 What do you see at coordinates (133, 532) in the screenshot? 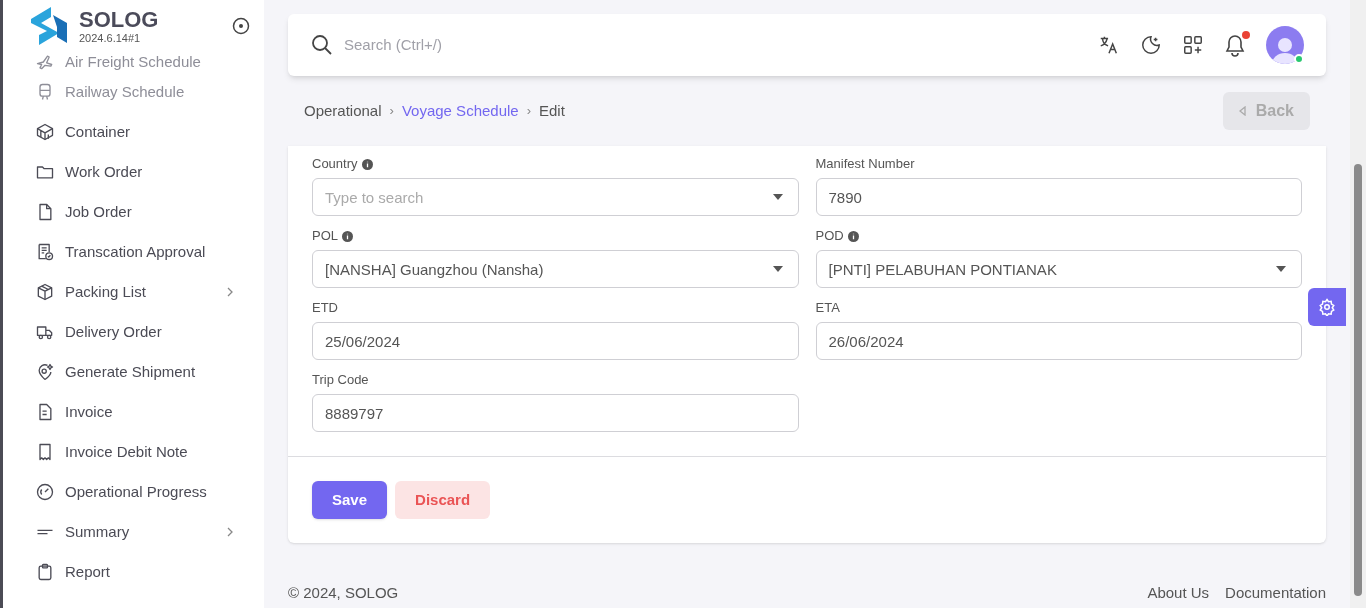
I see `sidebar-item: Summary` at bounding box center [133, 532].